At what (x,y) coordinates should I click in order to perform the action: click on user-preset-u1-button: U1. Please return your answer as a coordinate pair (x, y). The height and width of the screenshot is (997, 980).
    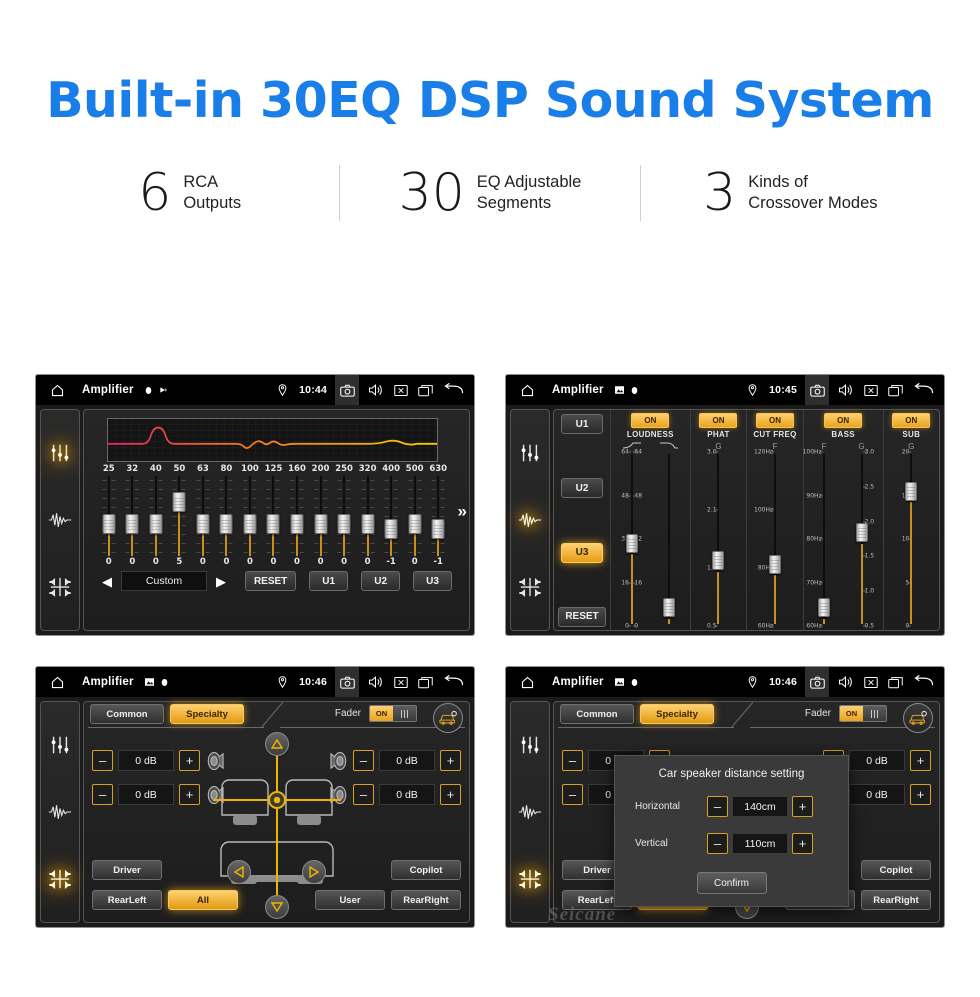
    Looking at the image, I should click on (329, 581).